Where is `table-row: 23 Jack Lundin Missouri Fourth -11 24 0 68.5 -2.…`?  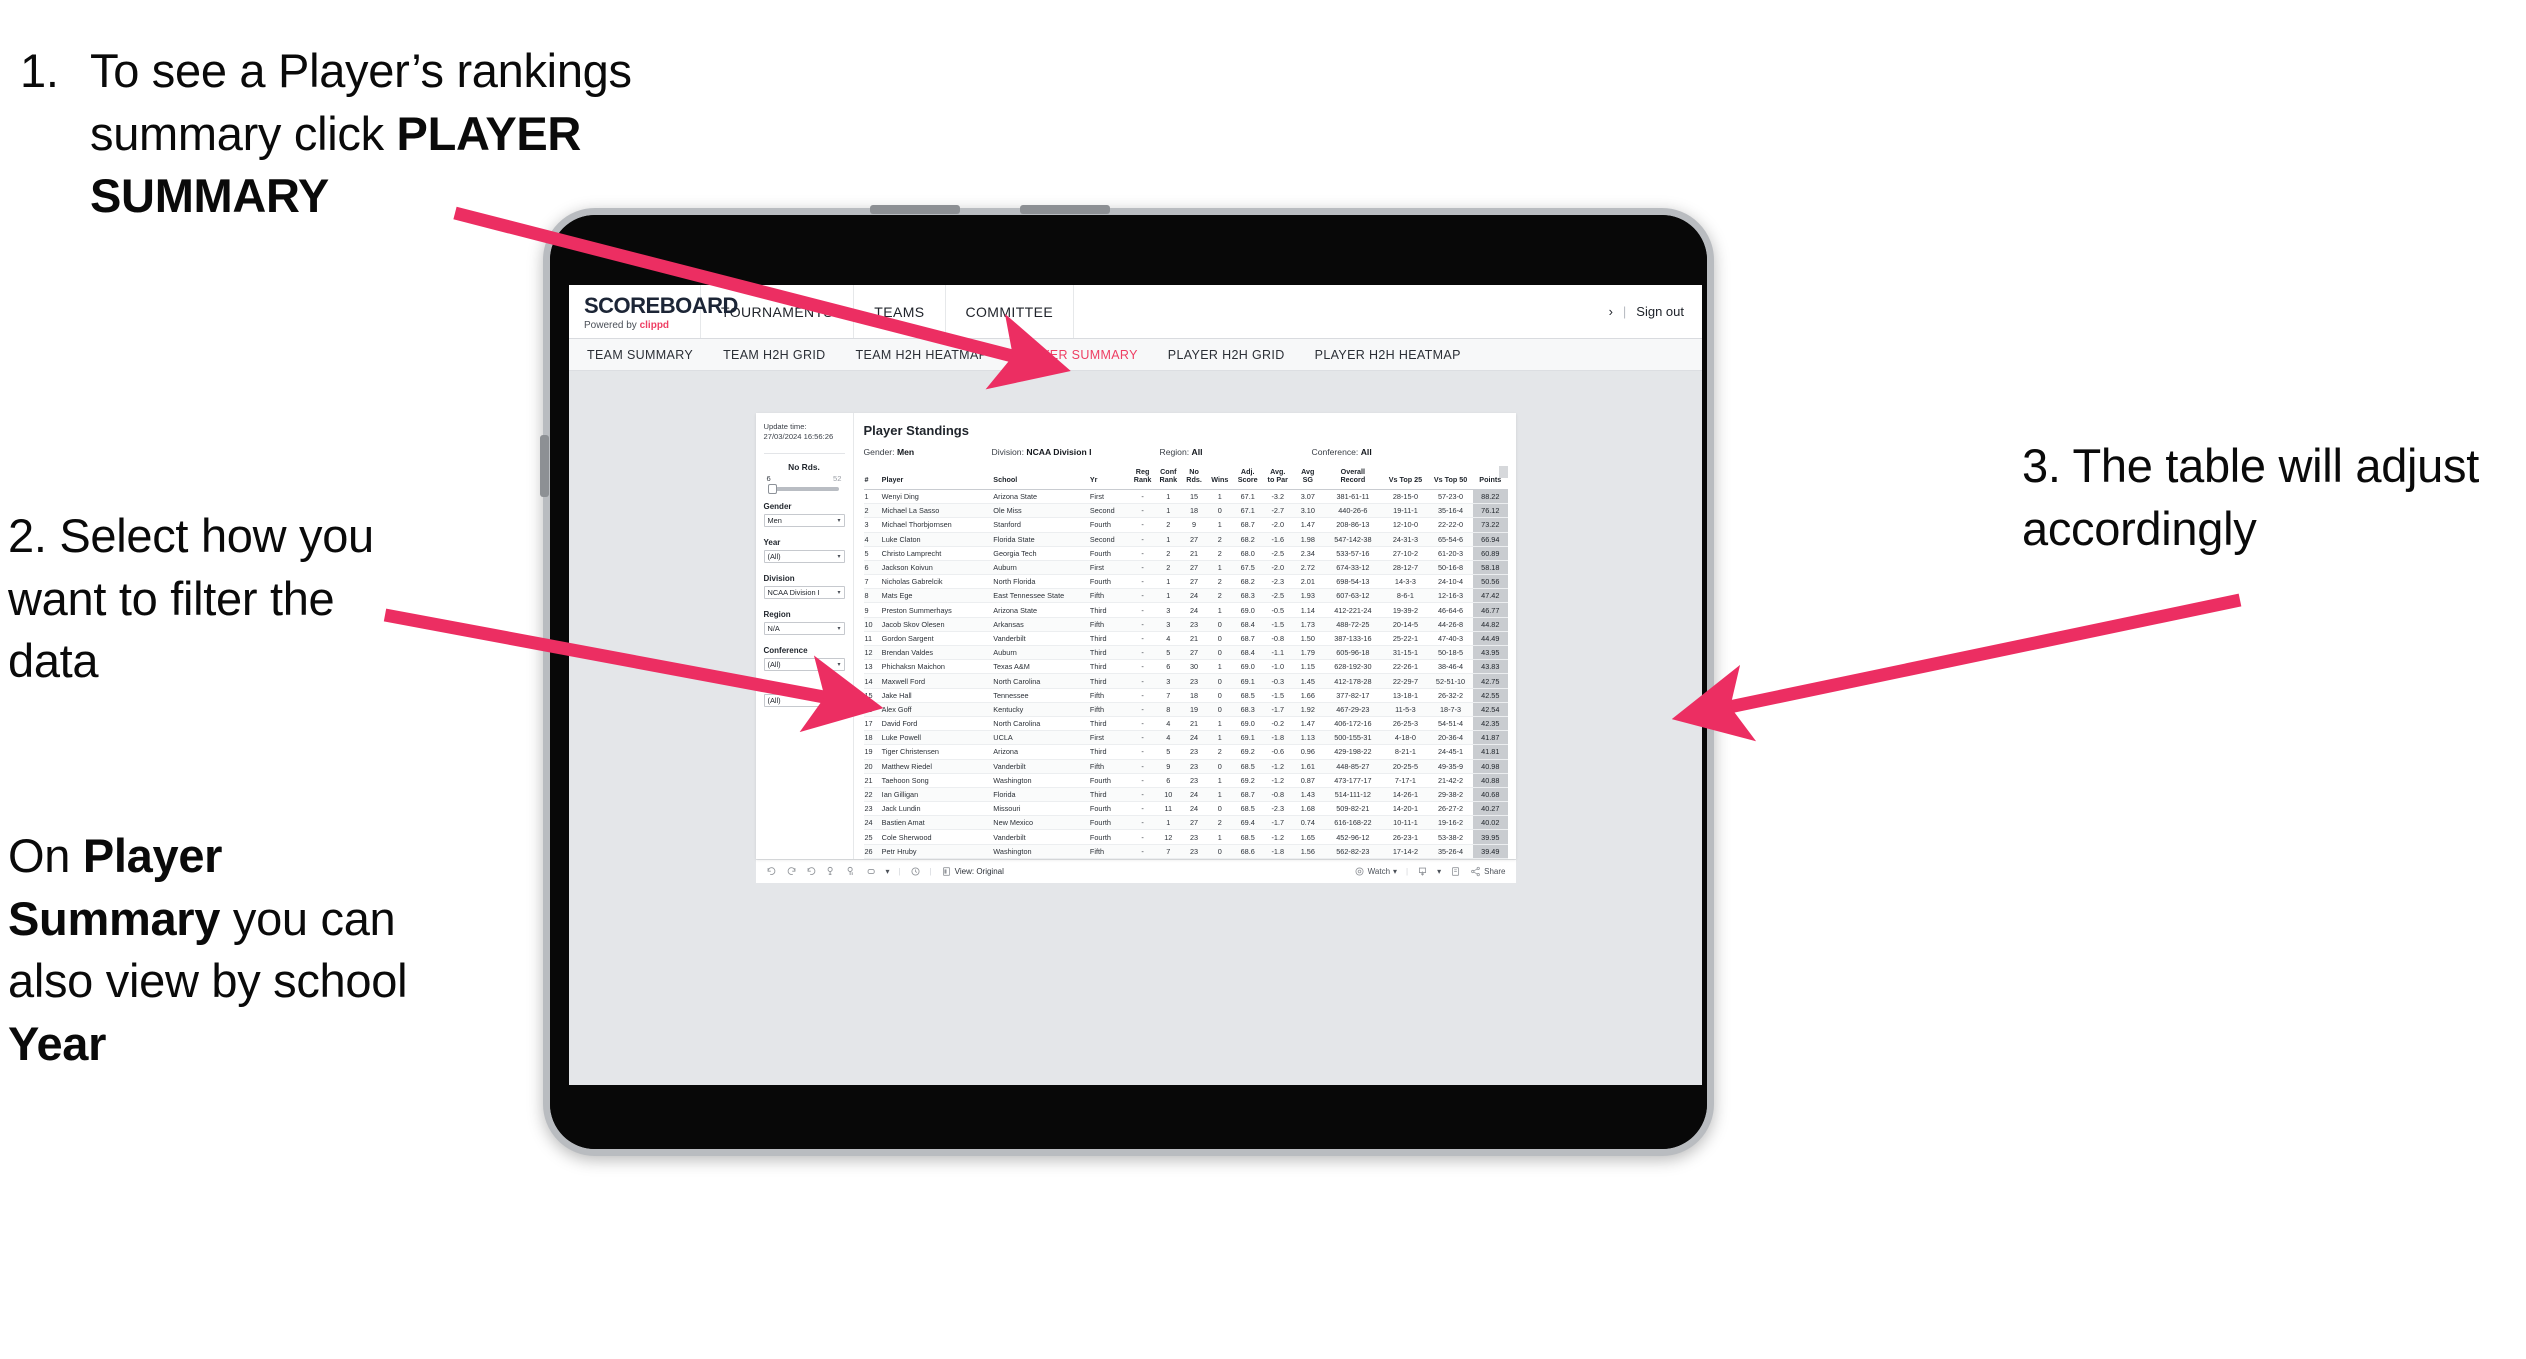 table-row: 23 Jack Lundin Missouri Fourth -11 24 0 68.5 -2.… is located at coordinates (1185, 809).